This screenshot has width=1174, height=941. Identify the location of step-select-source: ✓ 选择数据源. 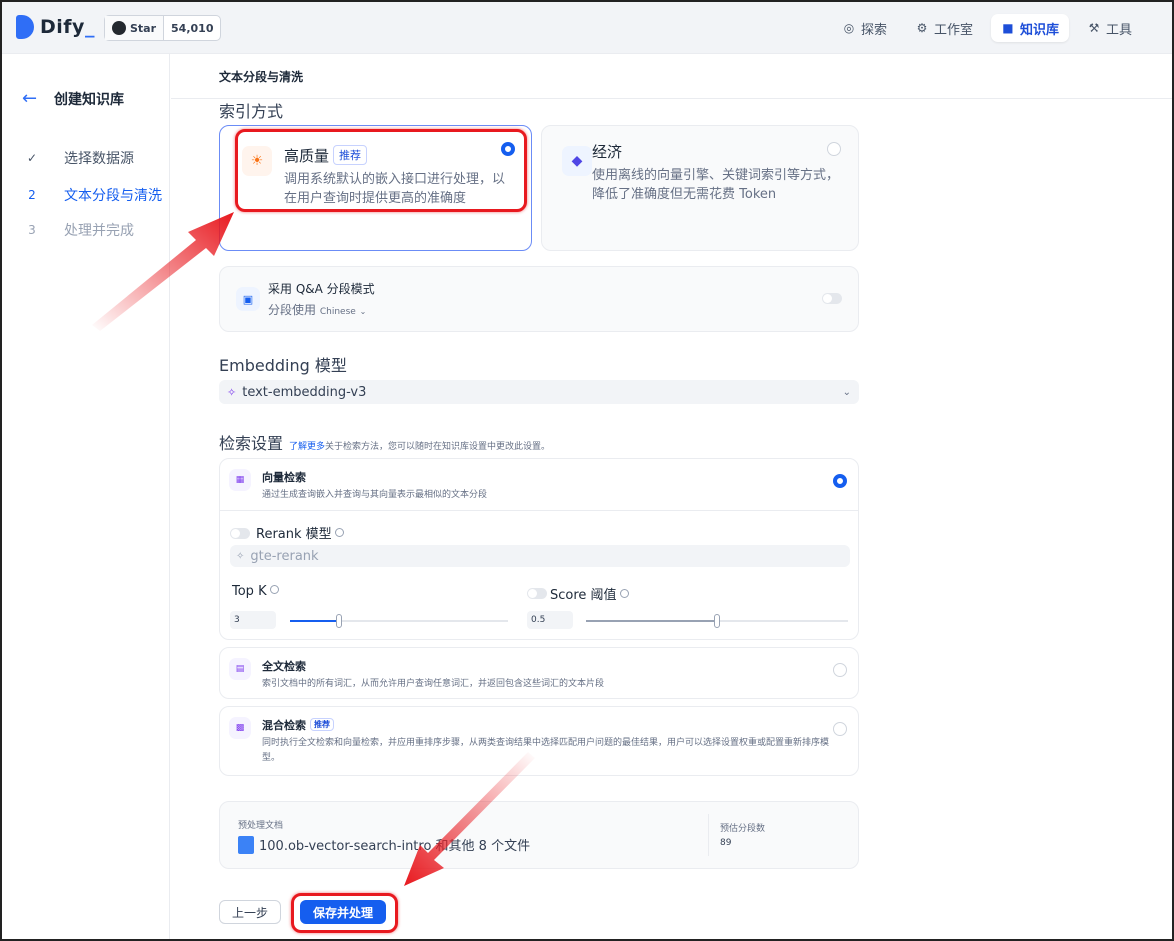
(79, 158).